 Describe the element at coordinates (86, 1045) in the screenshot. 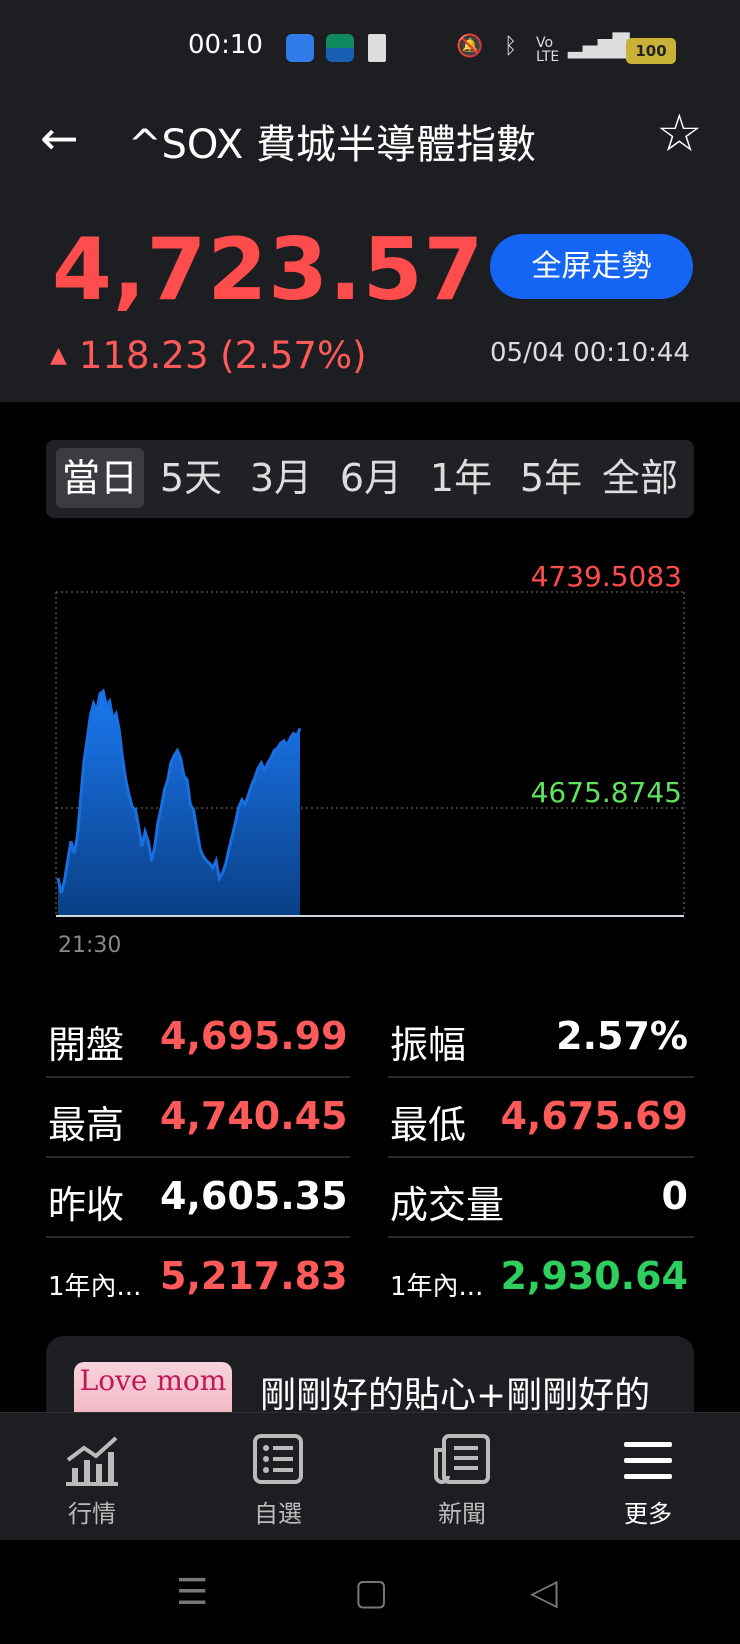

I see `stat-label-open: 開盤` at that location.